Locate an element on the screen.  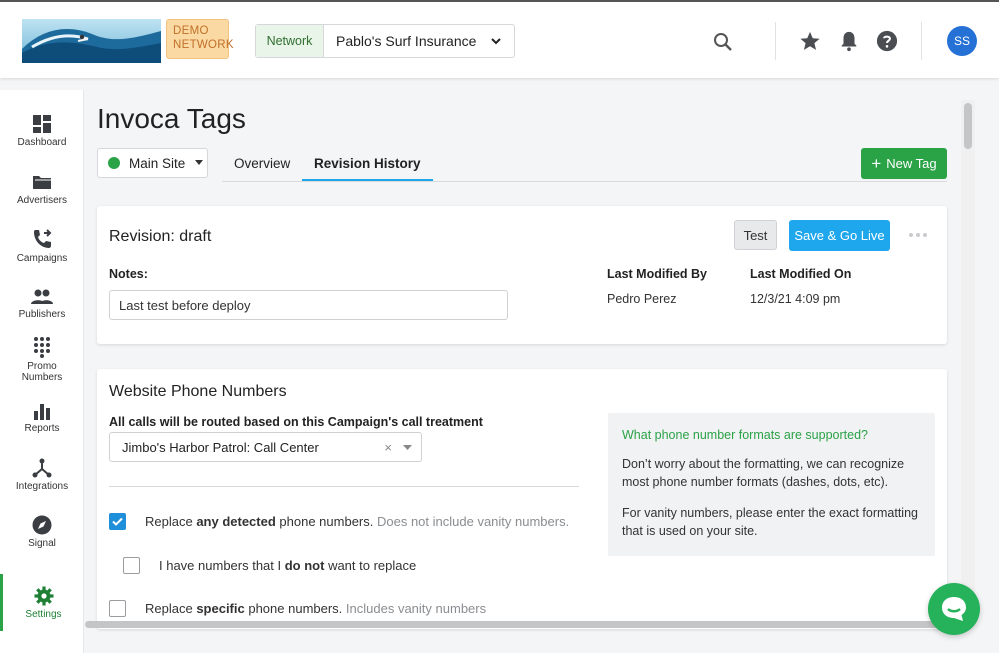
plus-icon: + is located at coordinates (876, 163).